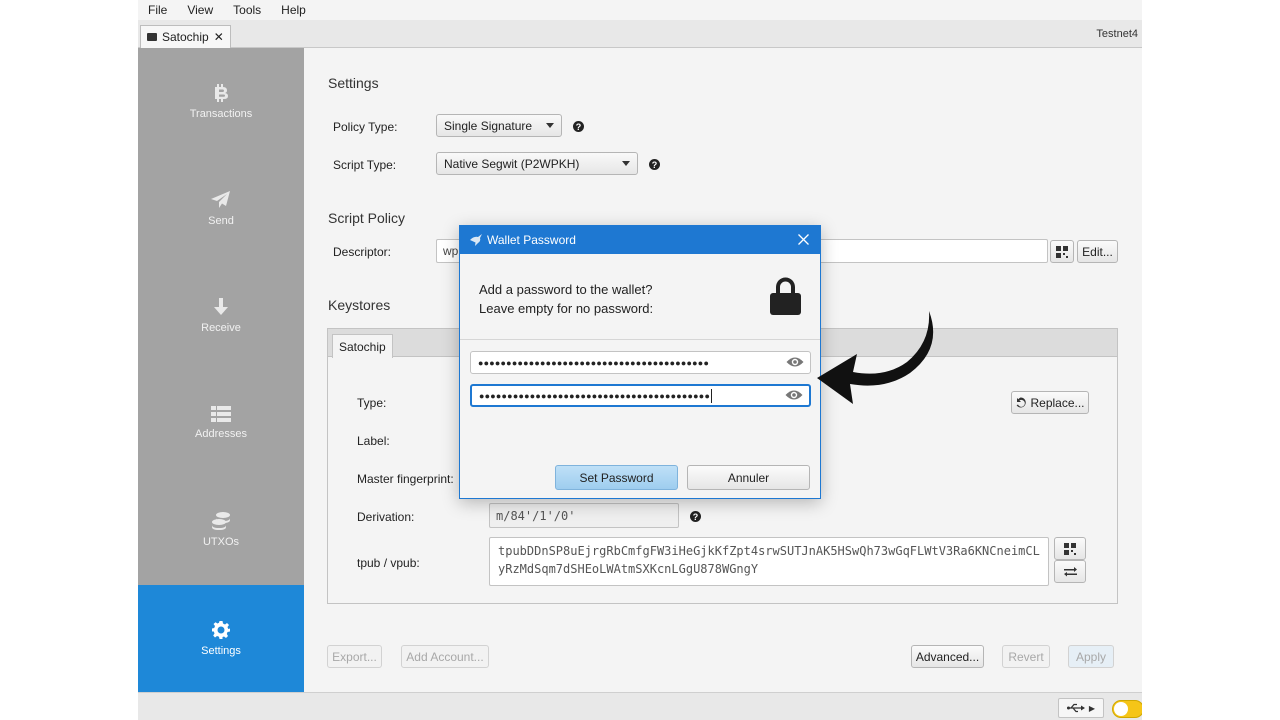 This screenshot has height=720, width=1280. I want to click on undo-icon, so click(1022, 402).